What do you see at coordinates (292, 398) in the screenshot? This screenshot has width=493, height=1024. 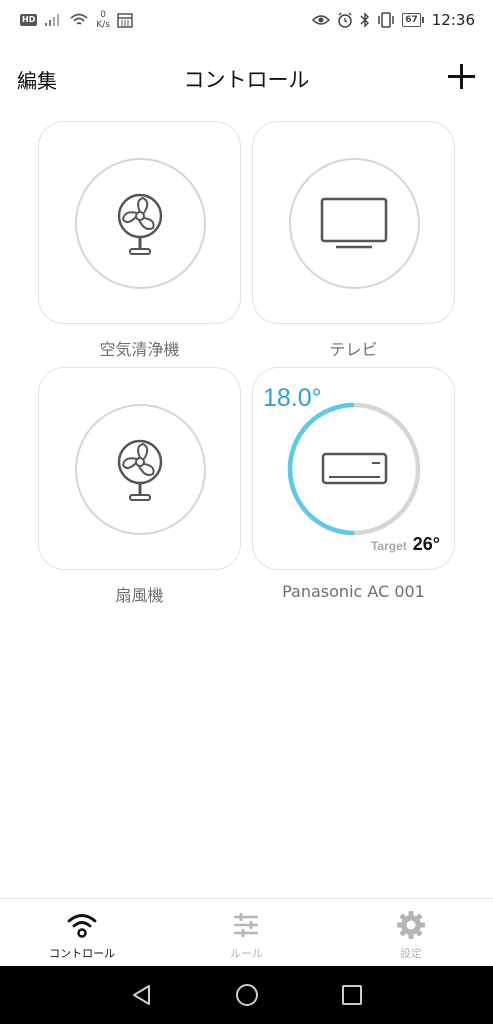 I see `current-temperature: 18.0°` at bounding box center [292, 398].